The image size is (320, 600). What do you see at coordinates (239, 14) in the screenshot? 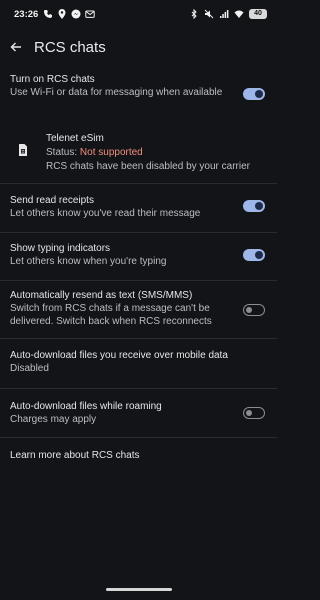
I see `wifi-icon` at bounding box center [239, 14].